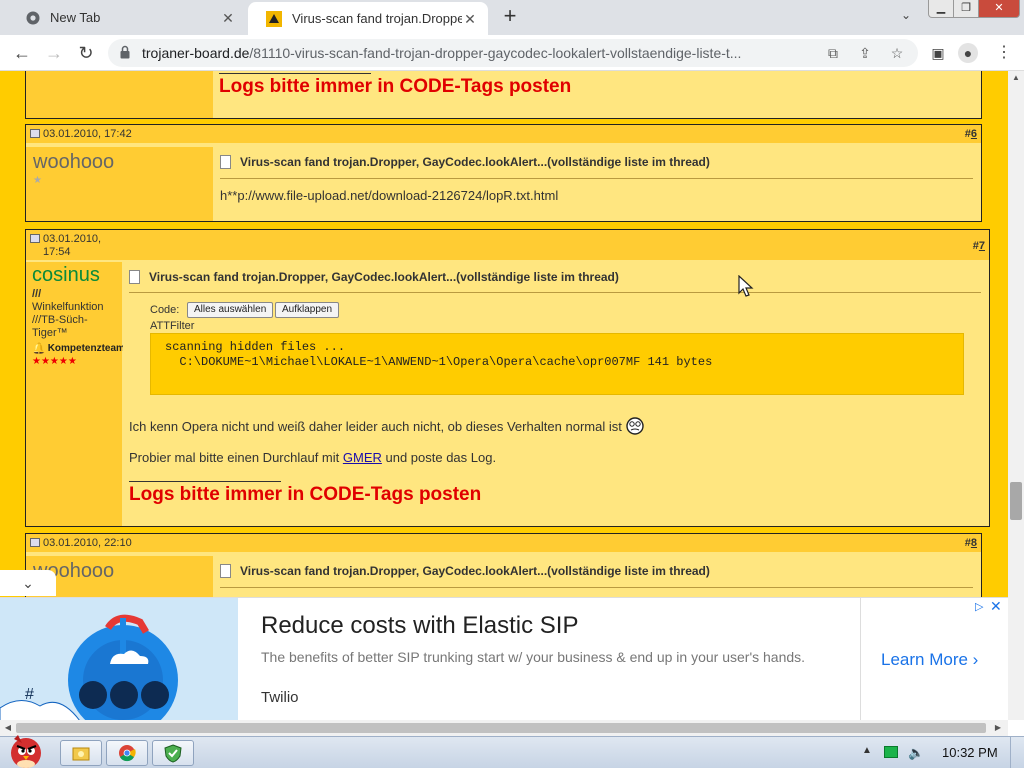  I want to click on taskbar-security-icon, so click(173, 753).